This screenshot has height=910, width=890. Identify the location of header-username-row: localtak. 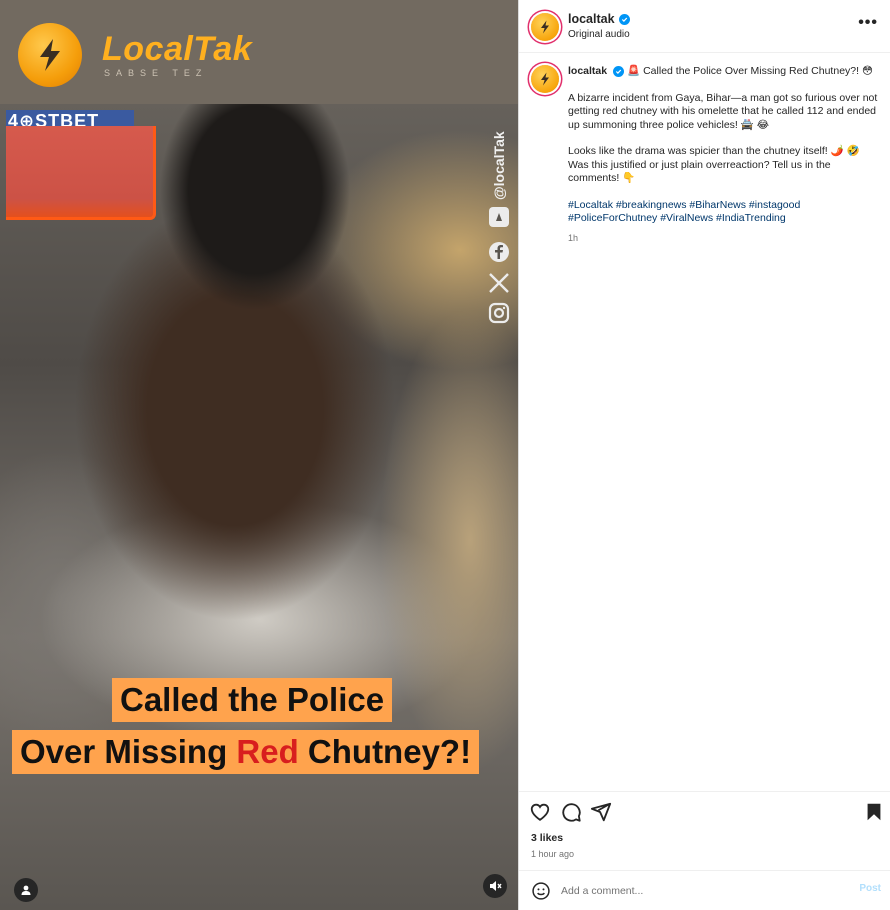
(599, 19).